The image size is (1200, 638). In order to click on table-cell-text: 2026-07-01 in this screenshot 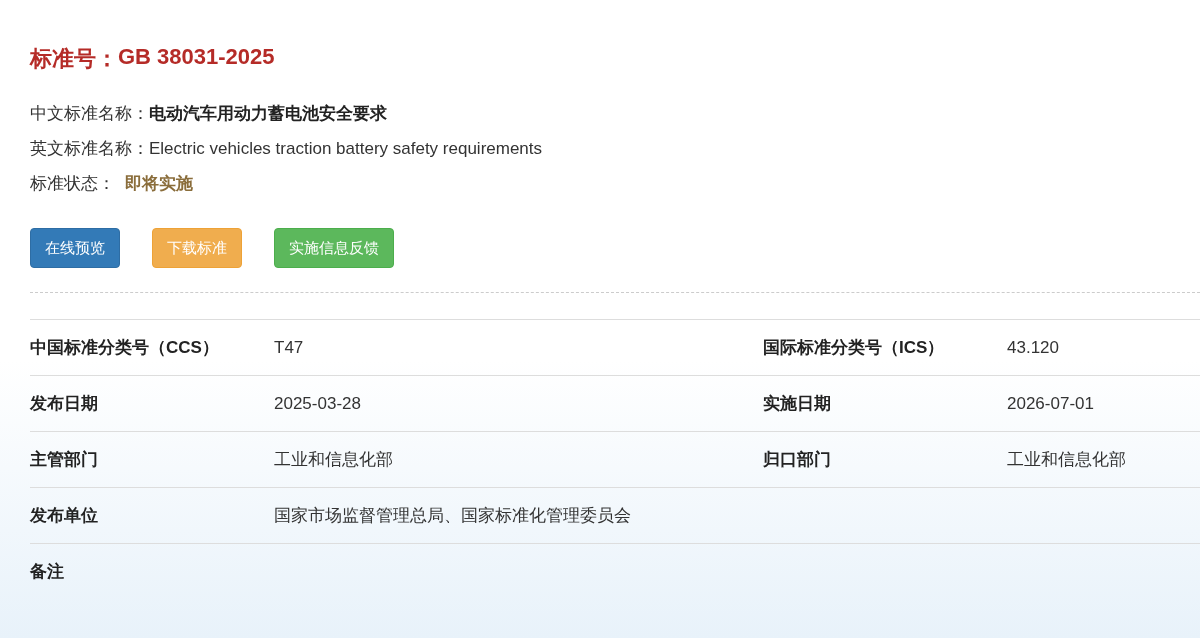, I will do `click(1051, 403)`.